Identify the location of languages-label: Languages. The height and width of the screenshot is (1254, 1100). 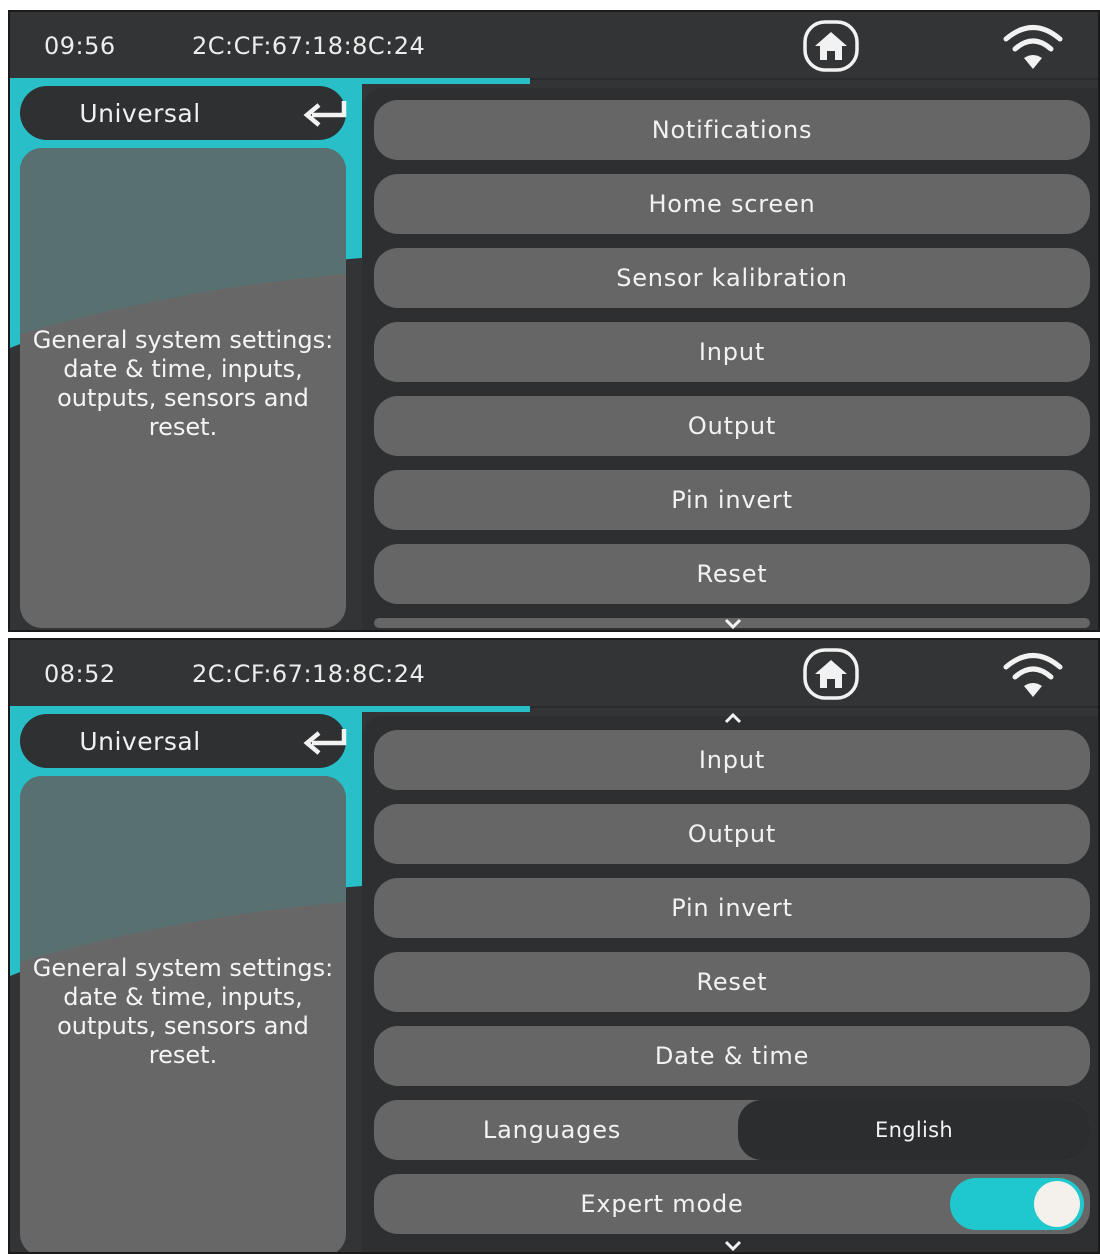
(552, 1130).